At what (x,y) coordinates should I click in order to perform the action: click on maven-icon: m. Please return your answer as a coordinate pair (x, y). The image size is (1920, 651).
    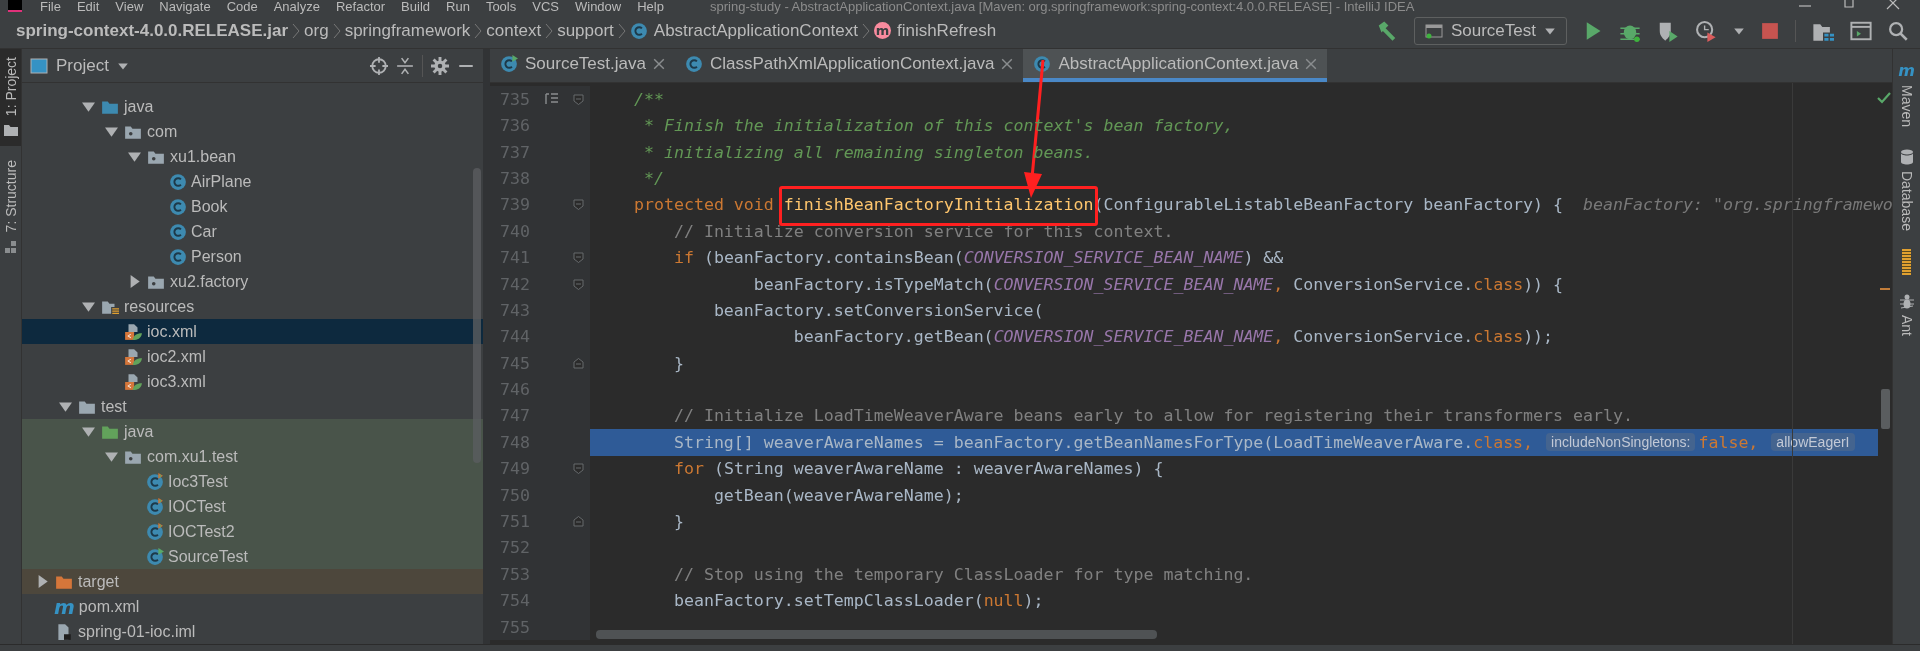
    Looking at the image, I should click on (1906, 71).